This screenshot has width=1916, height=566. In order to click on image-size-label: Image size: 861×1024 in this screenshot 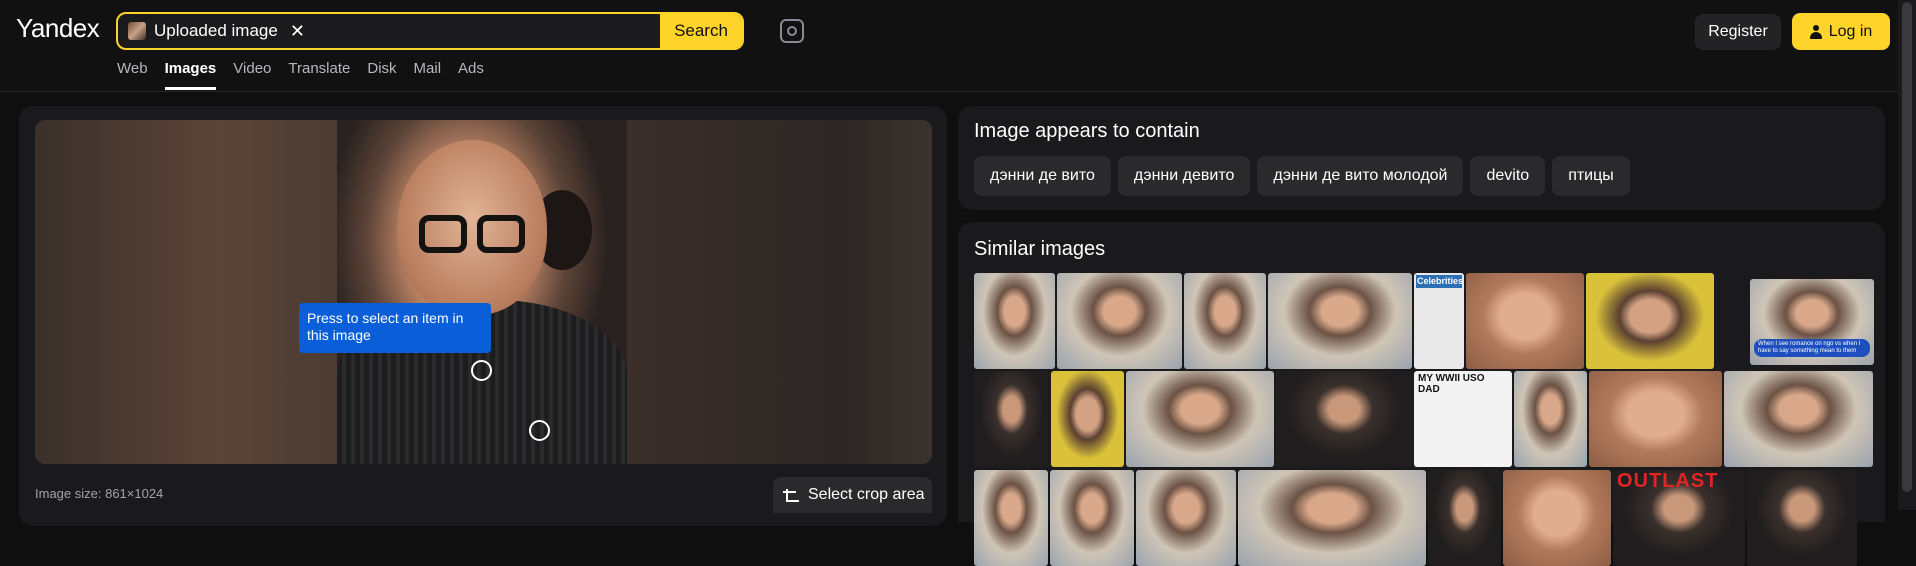, I will do `click(99, 493)`.